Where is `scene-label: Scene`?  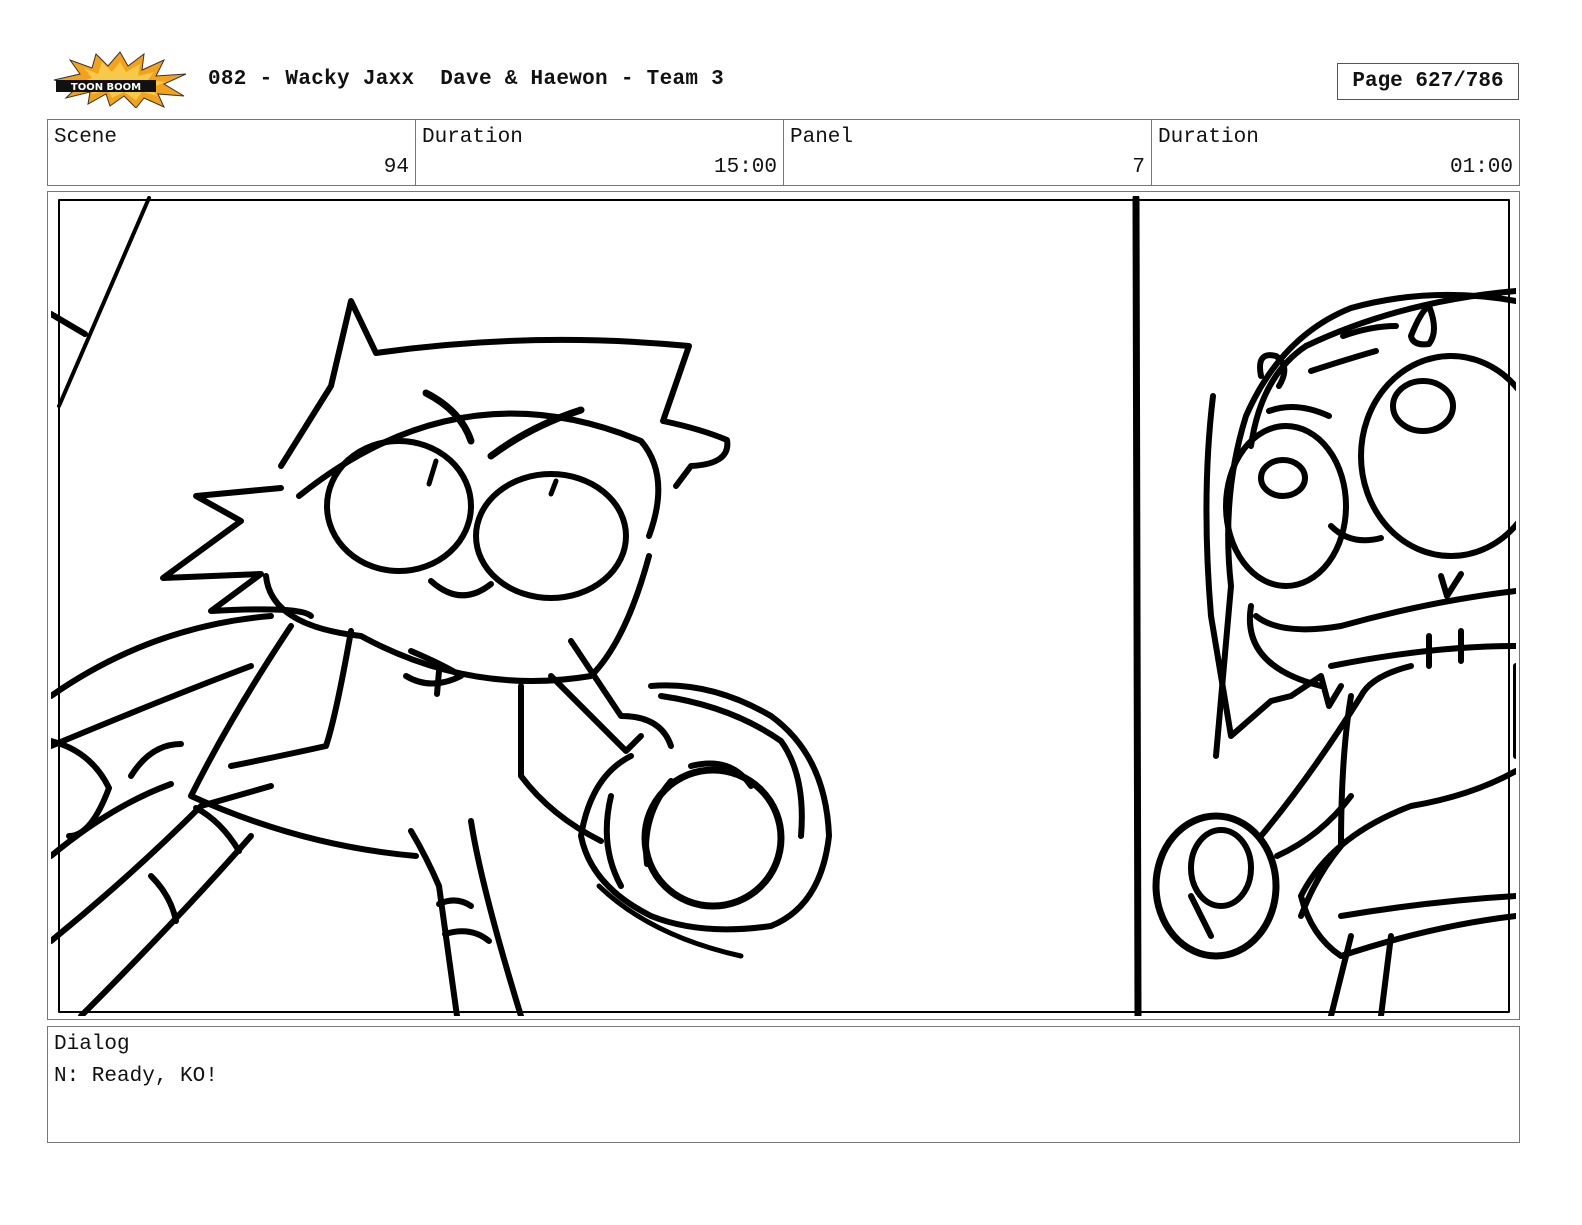
scene-label: Scene is located at coordinates (86, 137).